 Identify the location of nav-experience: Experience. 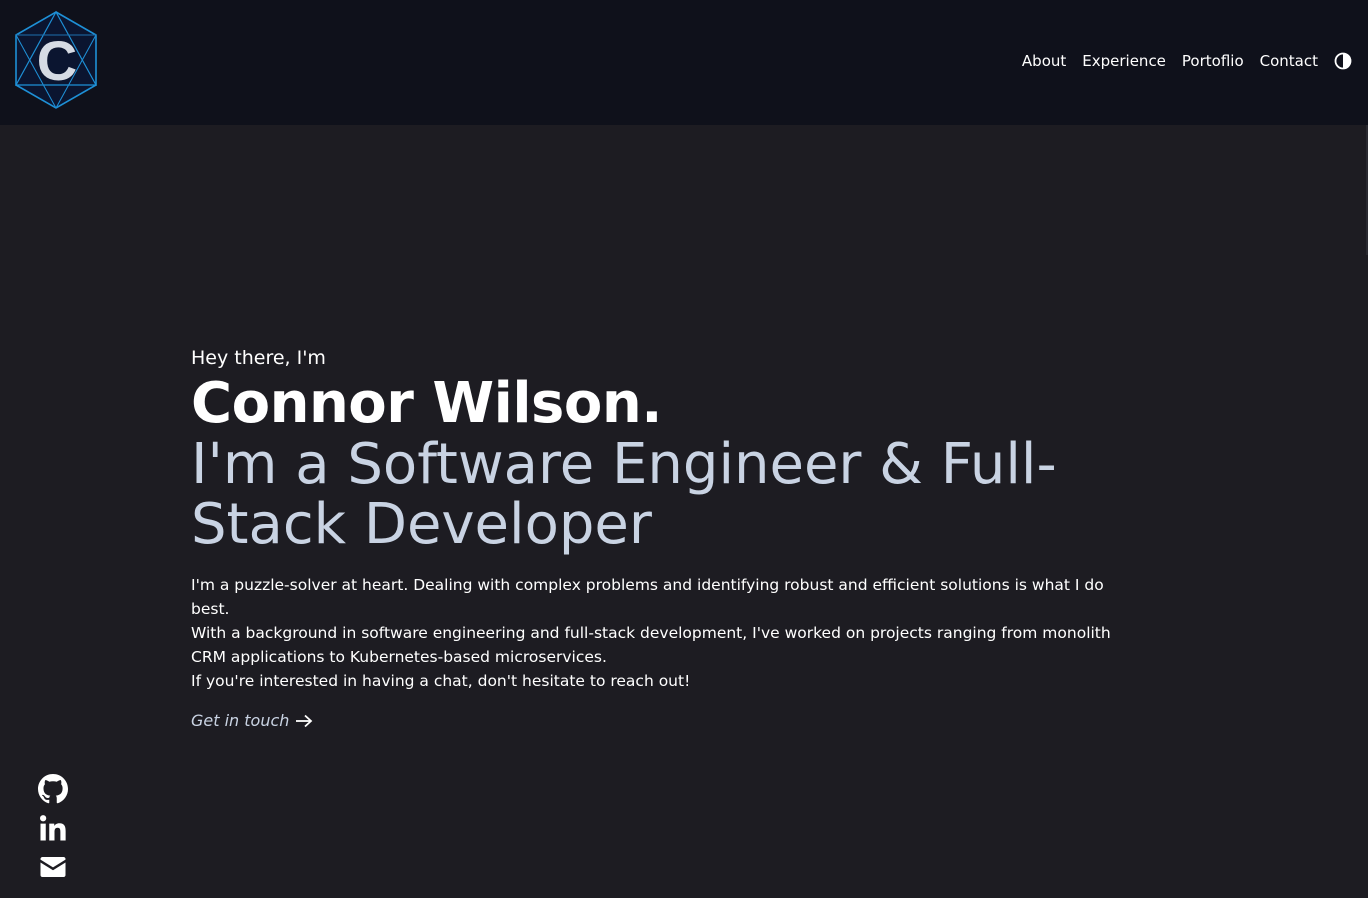
(1124, 61).